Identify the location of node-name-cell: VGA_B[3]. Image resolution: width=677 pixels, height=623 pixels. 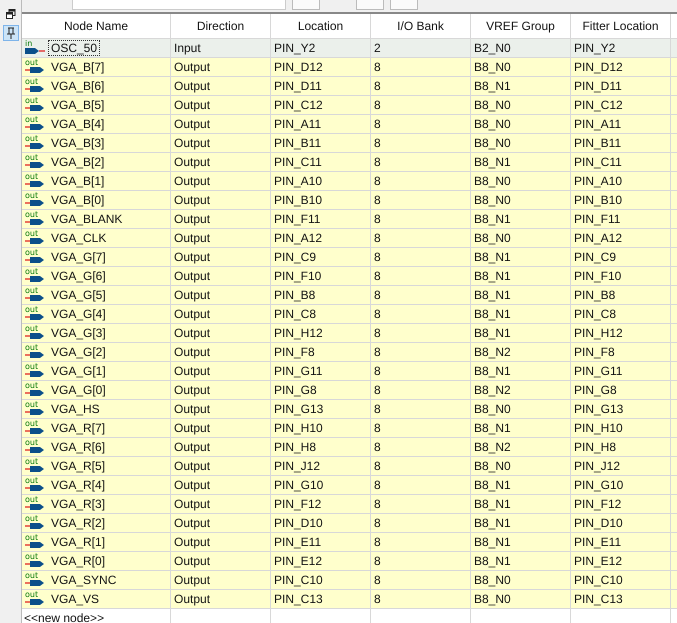
(78, 143).